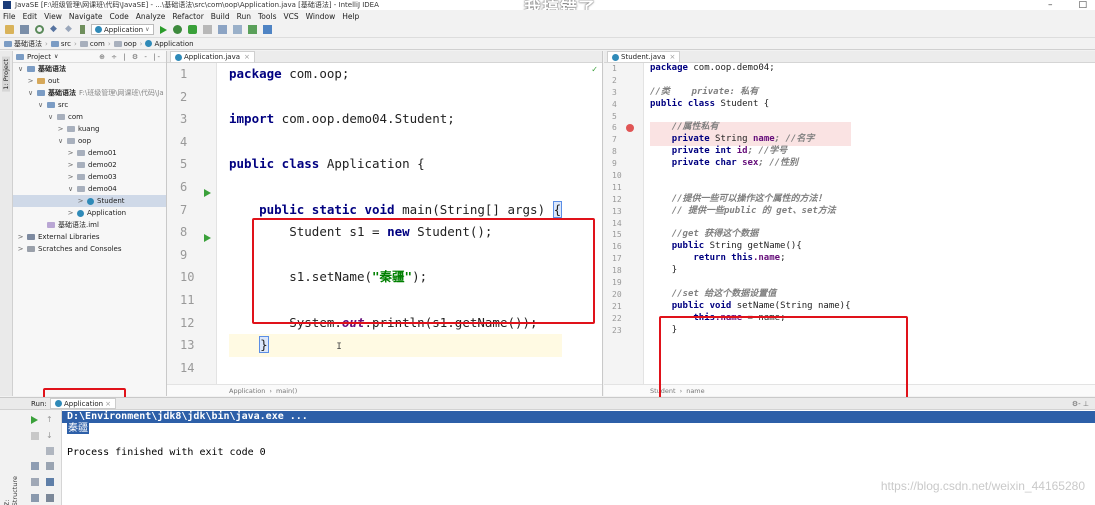 The width and height of the screenshot is (1095, 505). Describe the element at coordinates (119, 16) in the screenshot. I see `menu-code: Code` at that location.